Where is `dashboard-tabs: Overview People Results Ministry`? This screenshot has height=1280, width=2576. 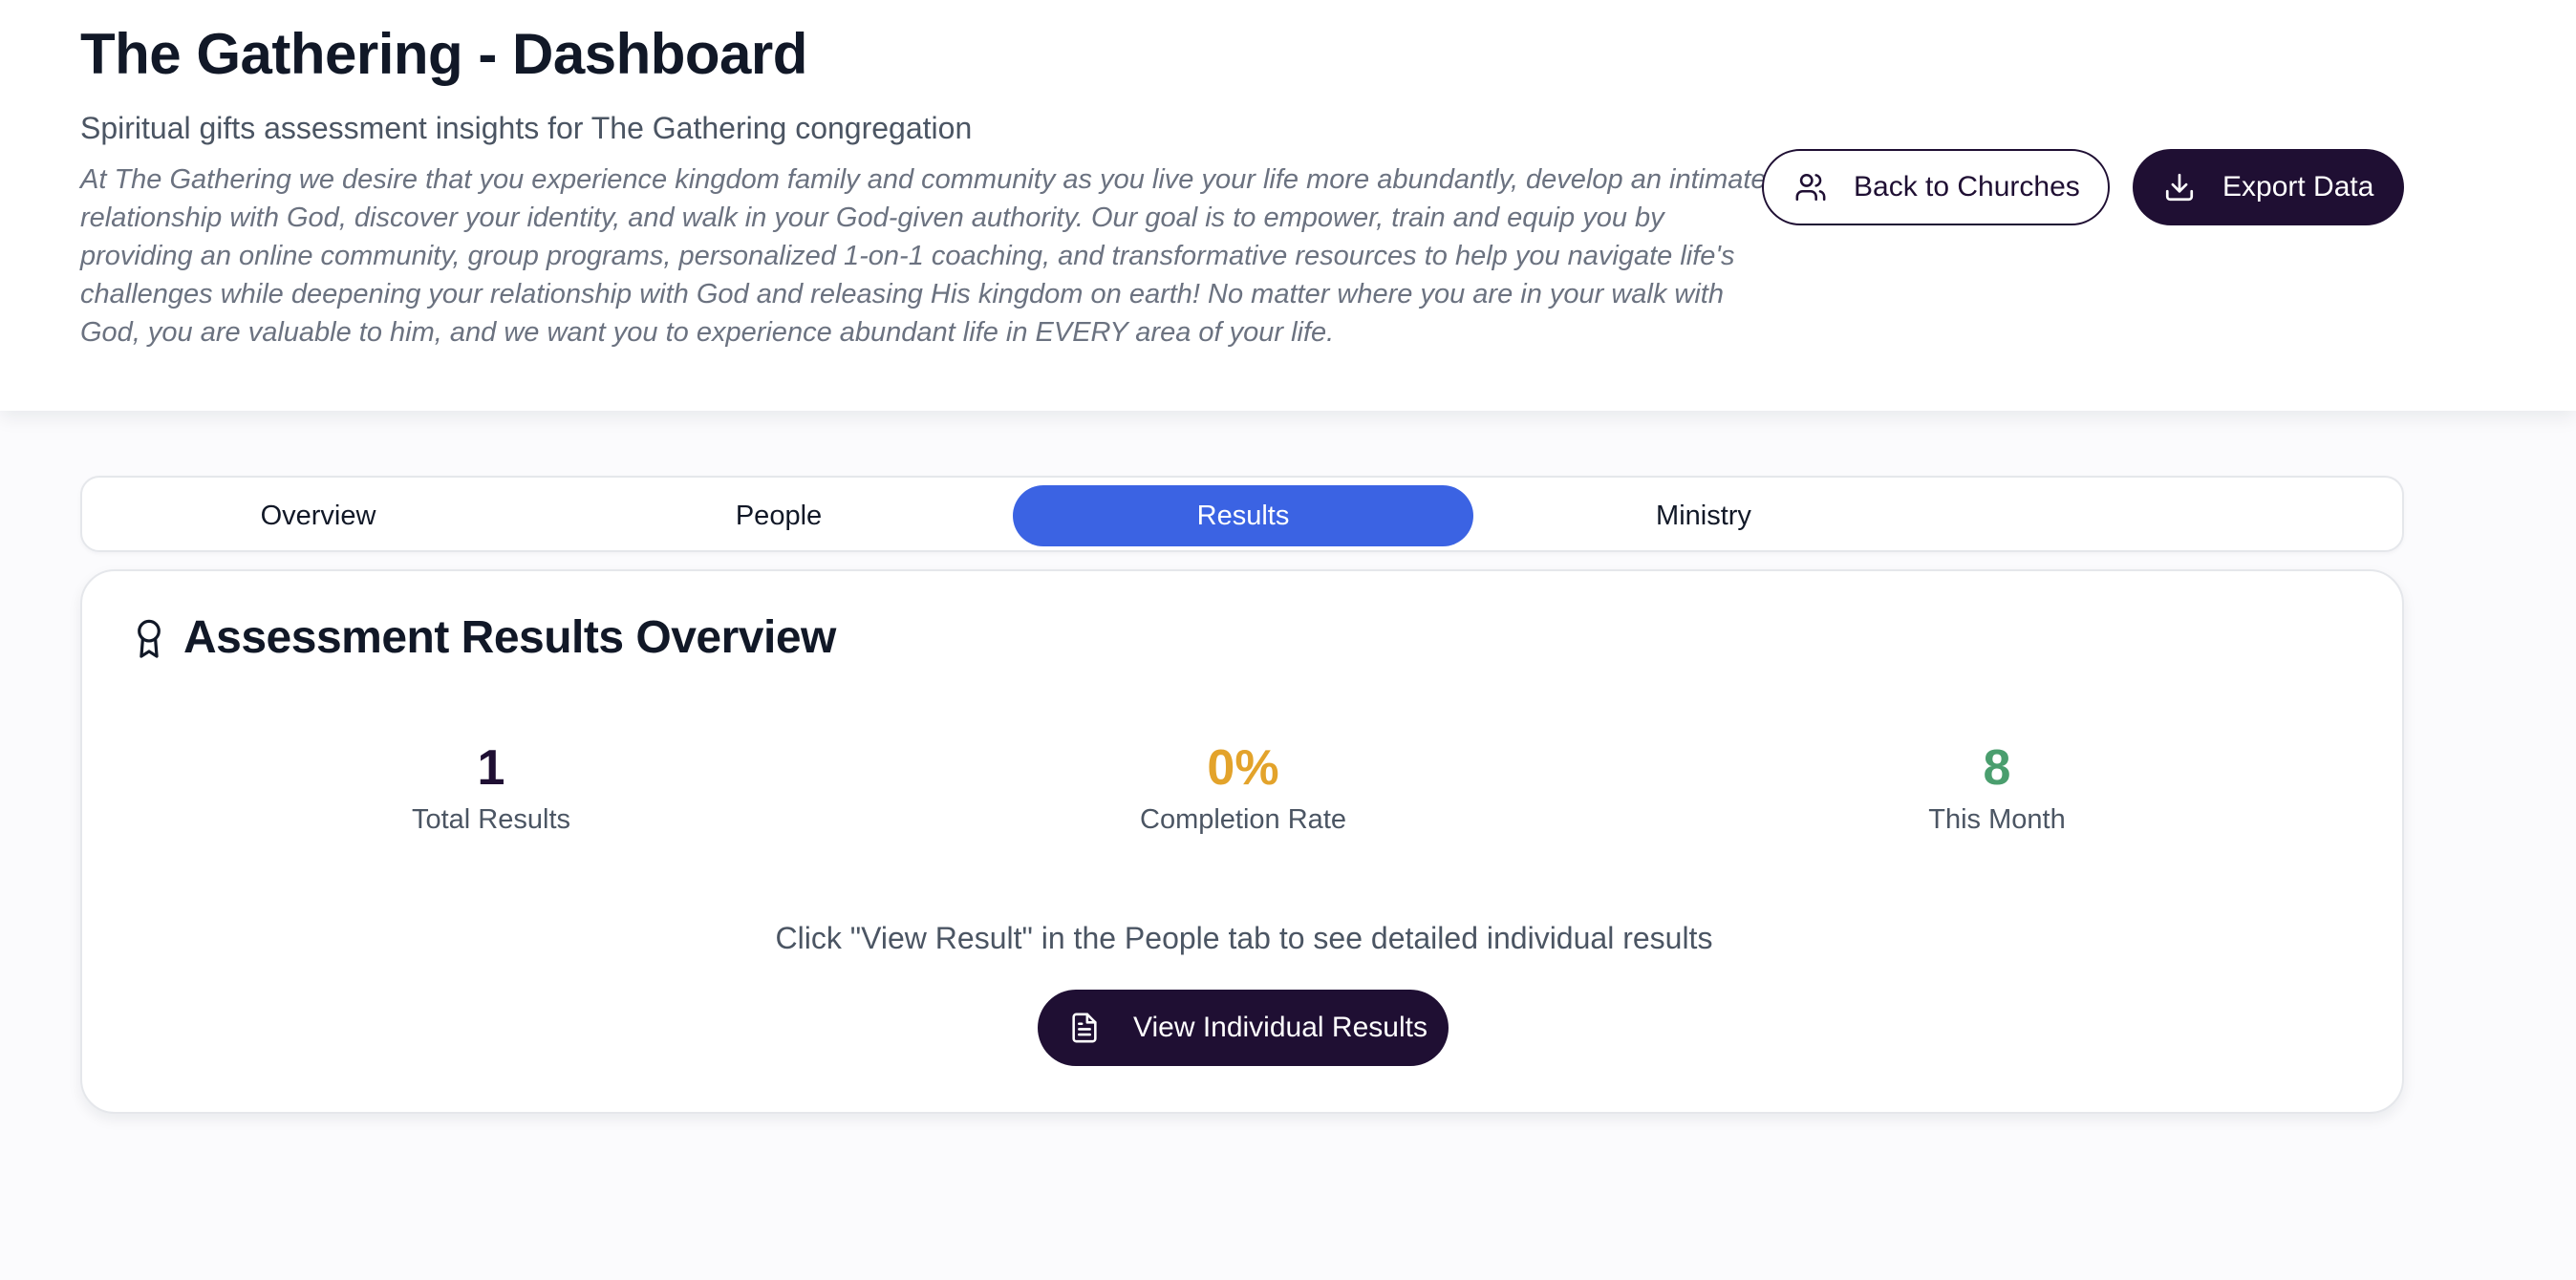 dashboard-tabs: Overview People Results Ministry is located at coordinates (1242, 514).